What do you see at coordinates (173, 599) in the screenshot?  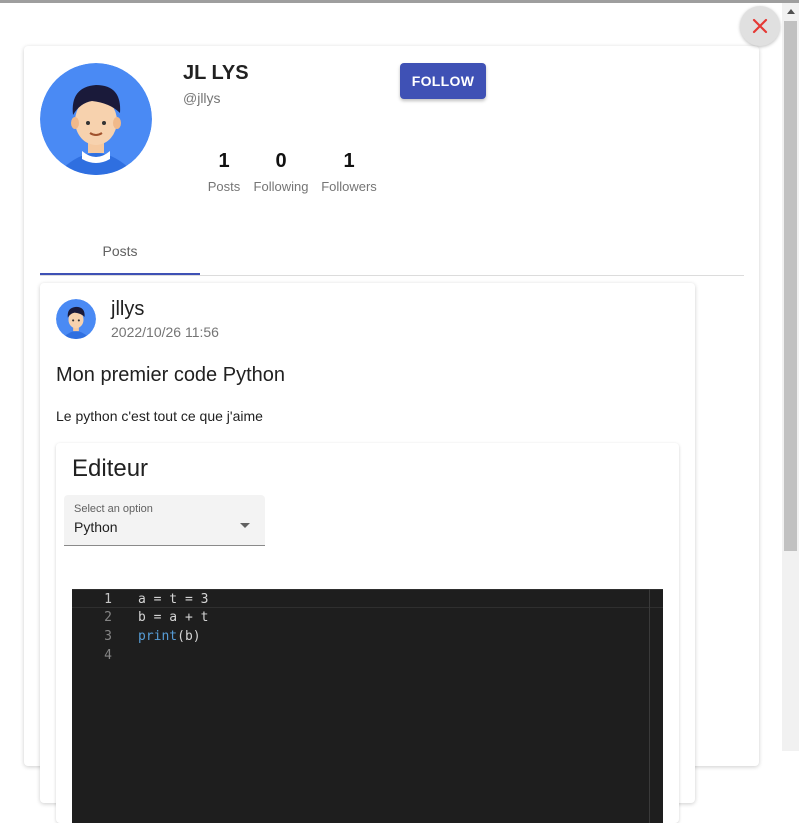 I see `code-text: a = t = 3` at bounding box center [173, 599].